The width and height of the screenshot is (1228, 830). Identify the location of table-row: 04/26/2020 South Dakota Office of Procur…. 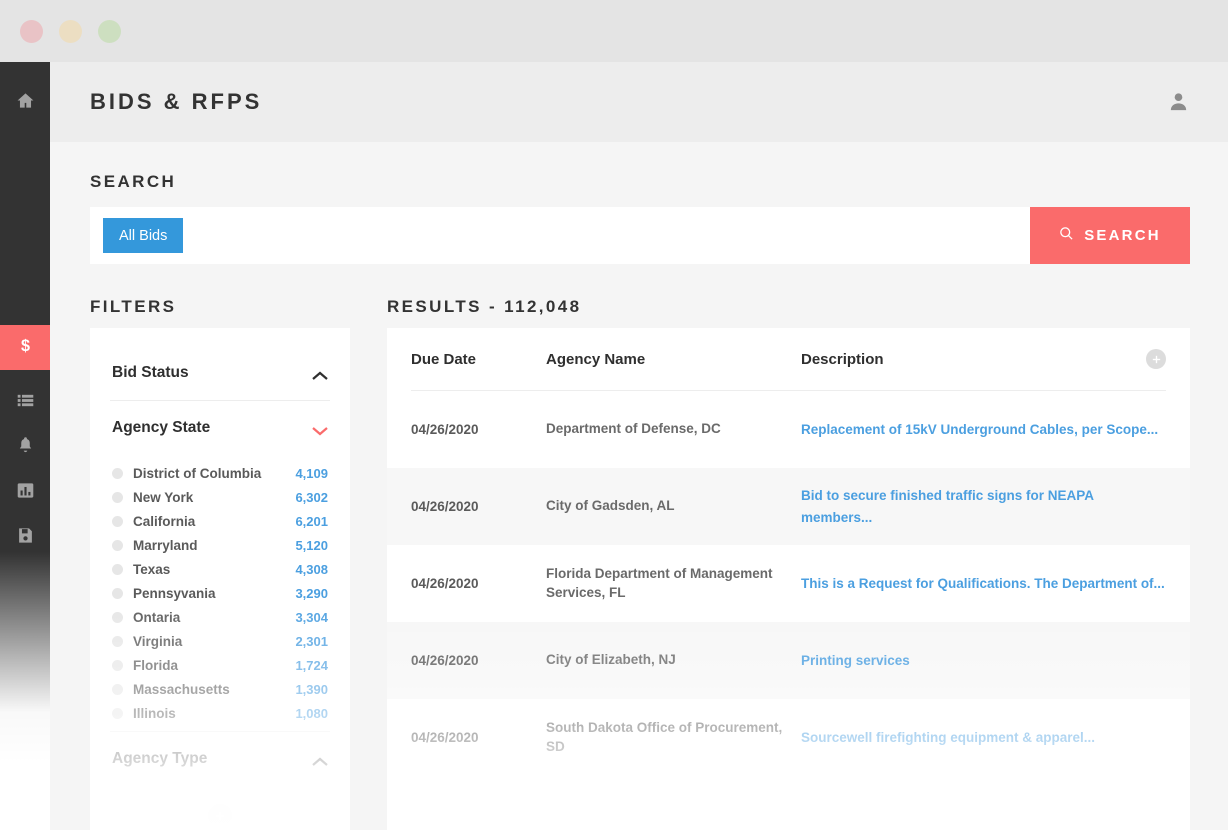
(788, 737).